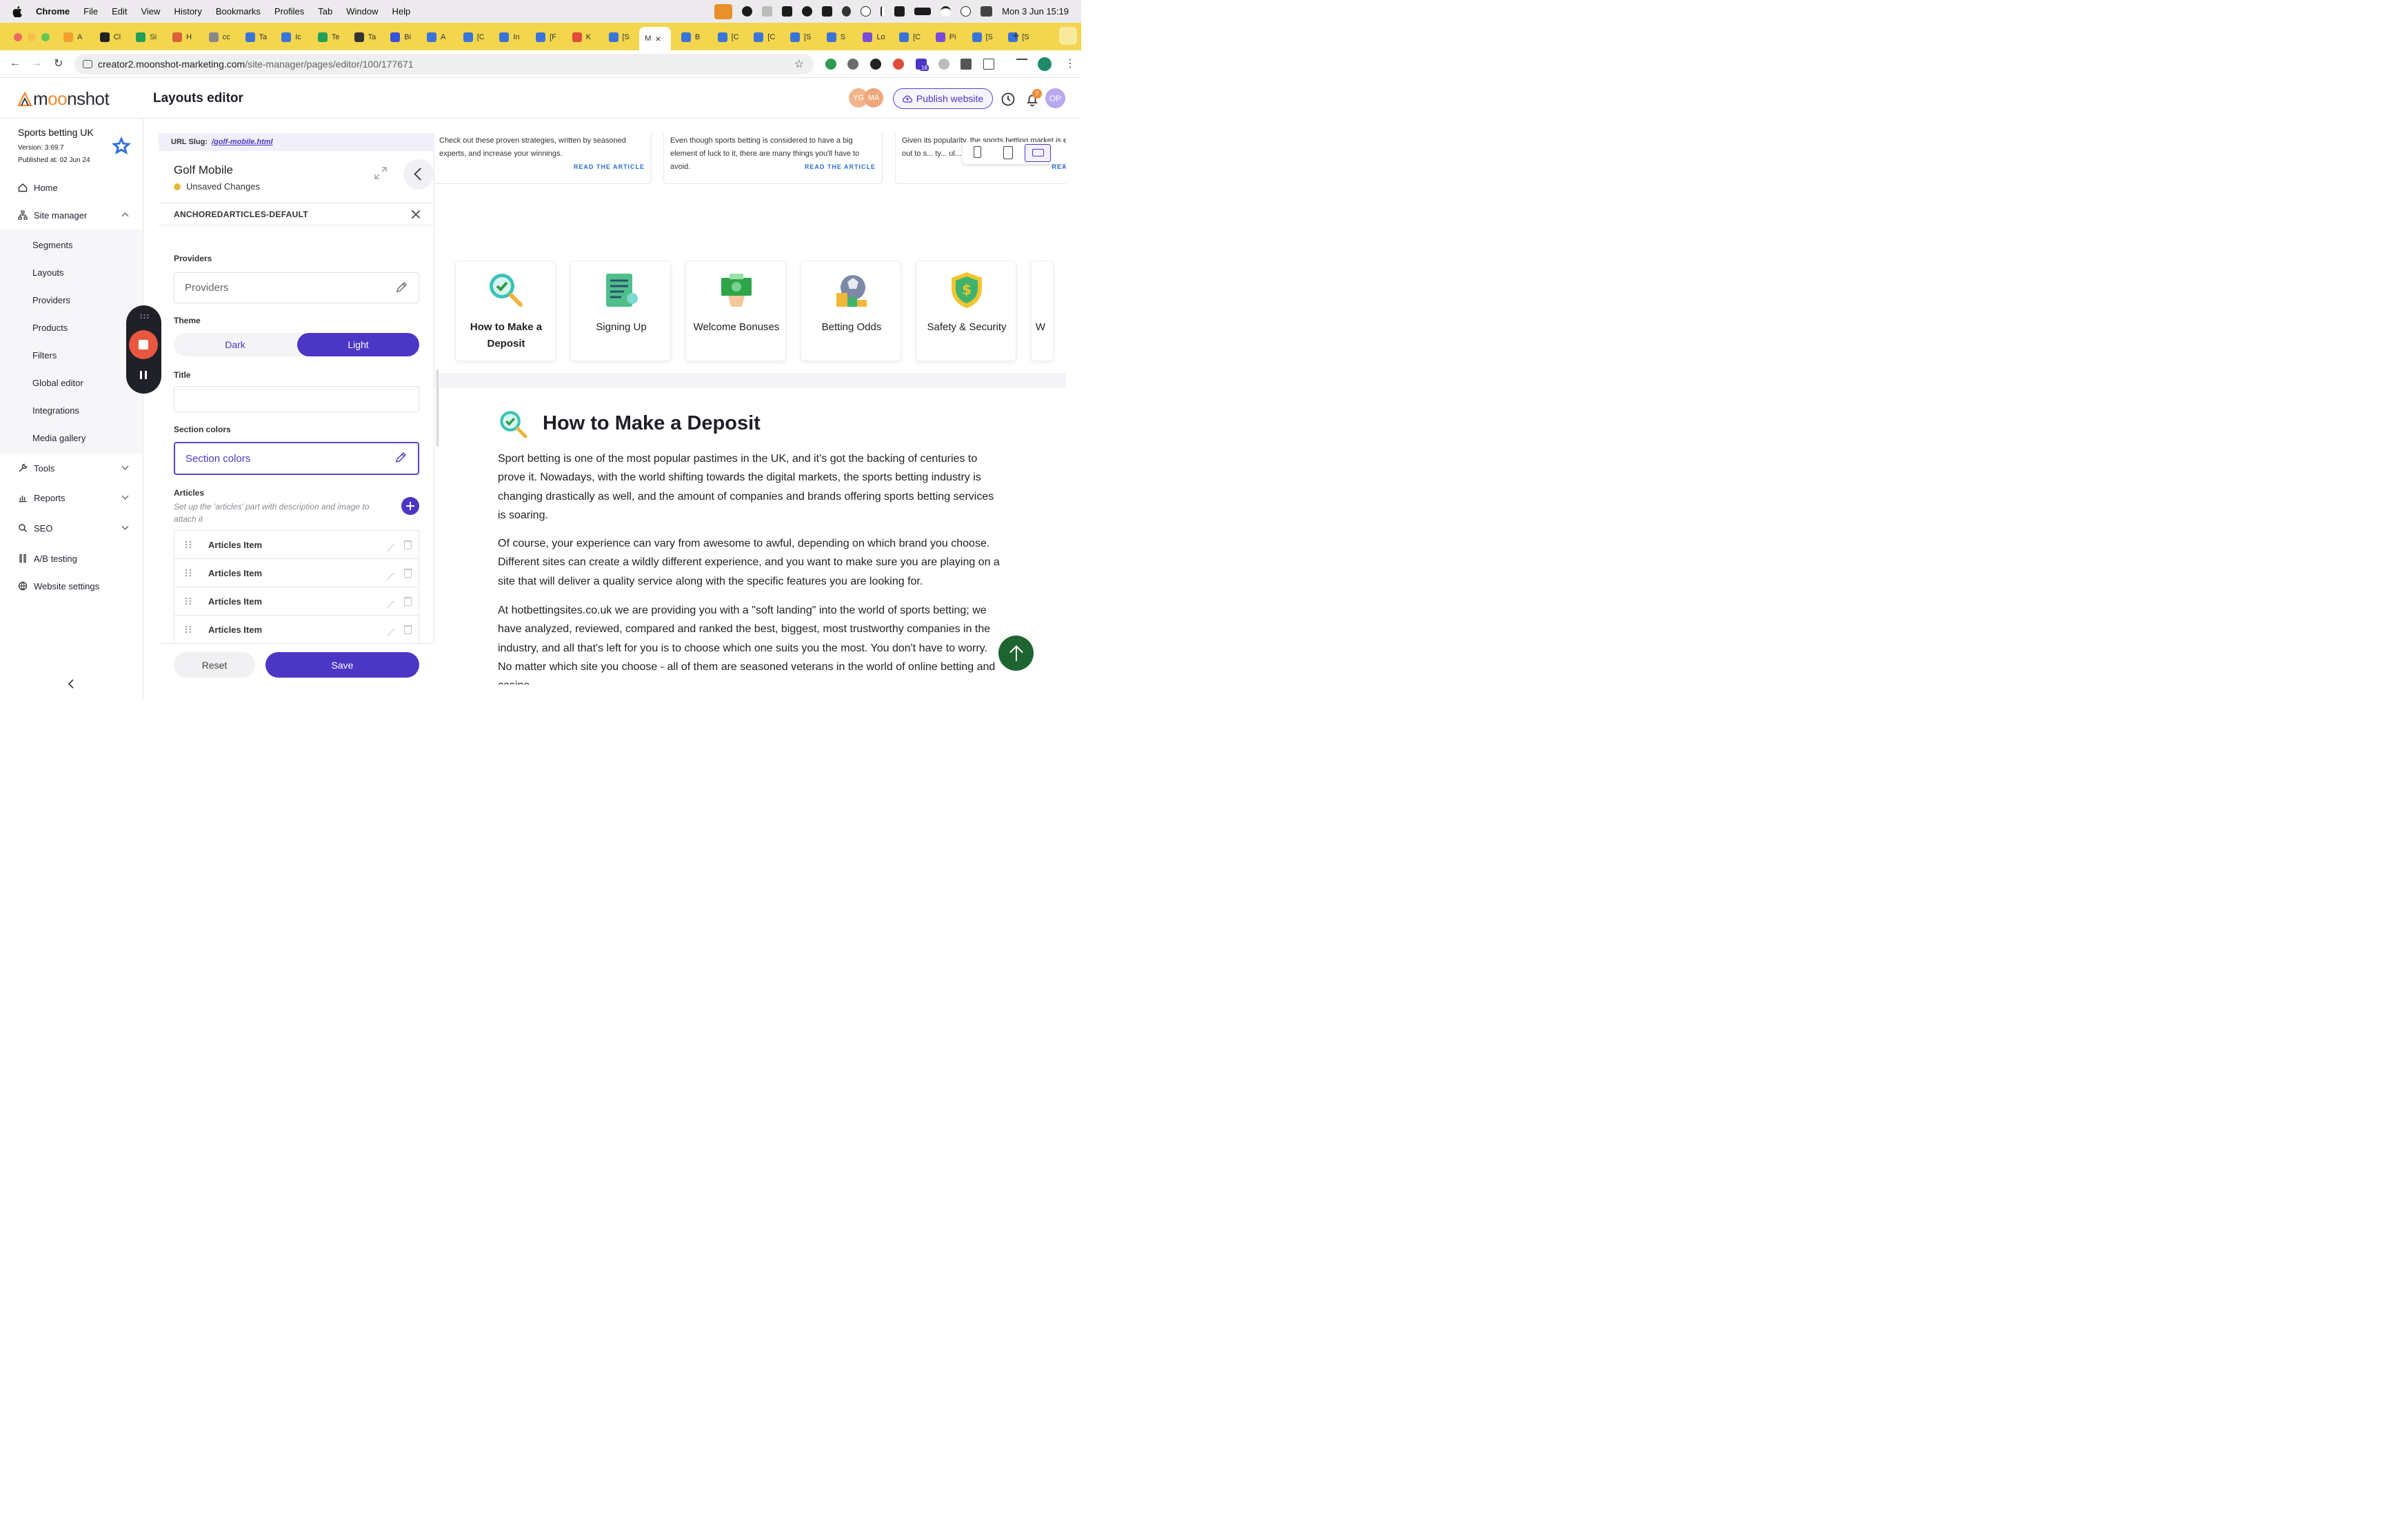 The width and height of the screenshot is (2383, 1540). What do you see at coordinates (840, 168) in the screenshot?
I see `read-article-link: READ THE ARTICLE` at bounding box center [840, 168].